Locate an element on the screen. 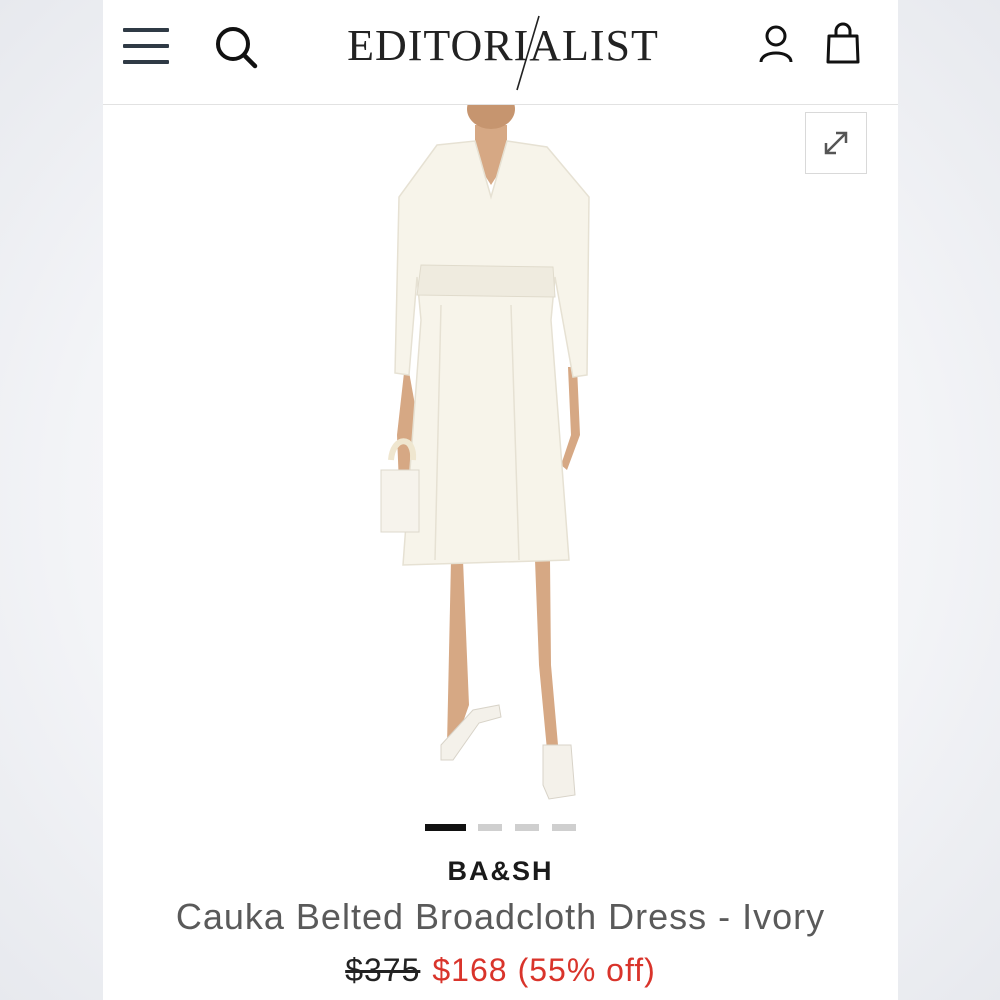 This screenshot has height=1000, width=1000. search-icon is located at coordinates (236, 47).